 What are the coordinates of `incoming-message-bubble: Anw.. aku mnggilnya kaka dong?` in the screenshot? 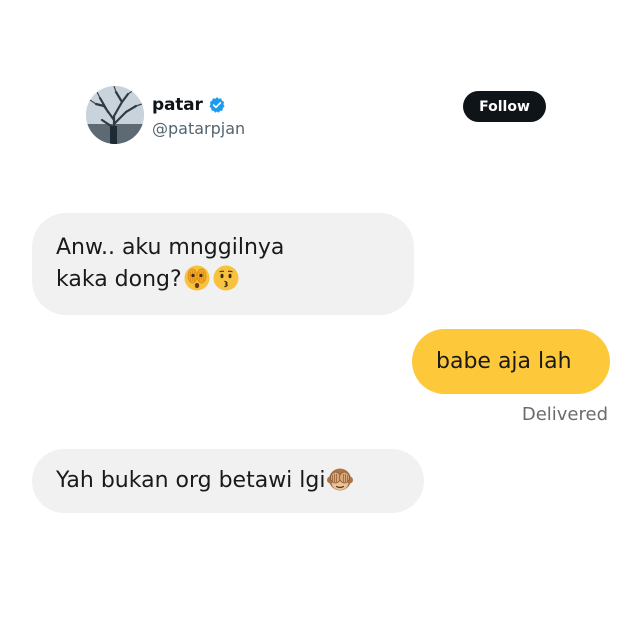 It's located at (223, 264).